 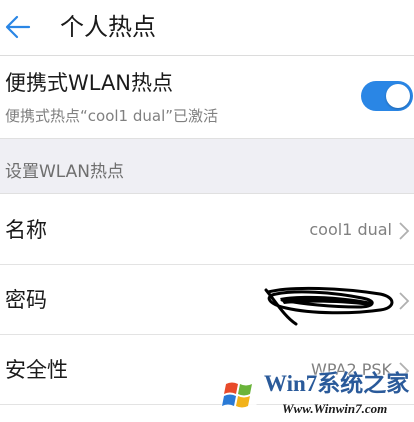 I want to click on app-header: 个人热点, so click(x=207, y=28).